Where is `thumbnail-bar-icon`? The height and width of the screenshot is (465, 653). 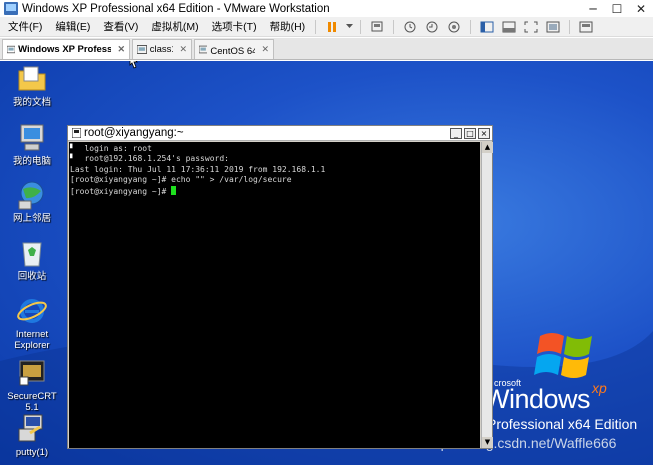 thumbnail-bar-icon is located at coordinates (509, 27).